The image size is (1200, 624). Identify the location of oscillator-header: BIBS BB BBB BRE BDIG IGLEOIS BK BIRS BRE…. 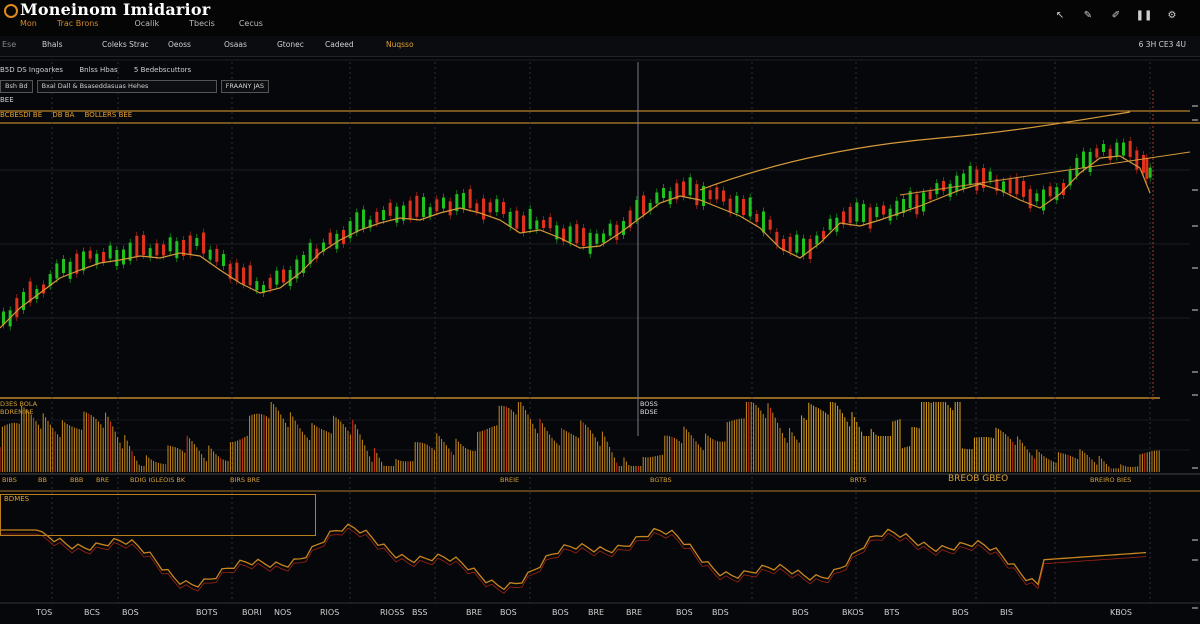
(600, 483).